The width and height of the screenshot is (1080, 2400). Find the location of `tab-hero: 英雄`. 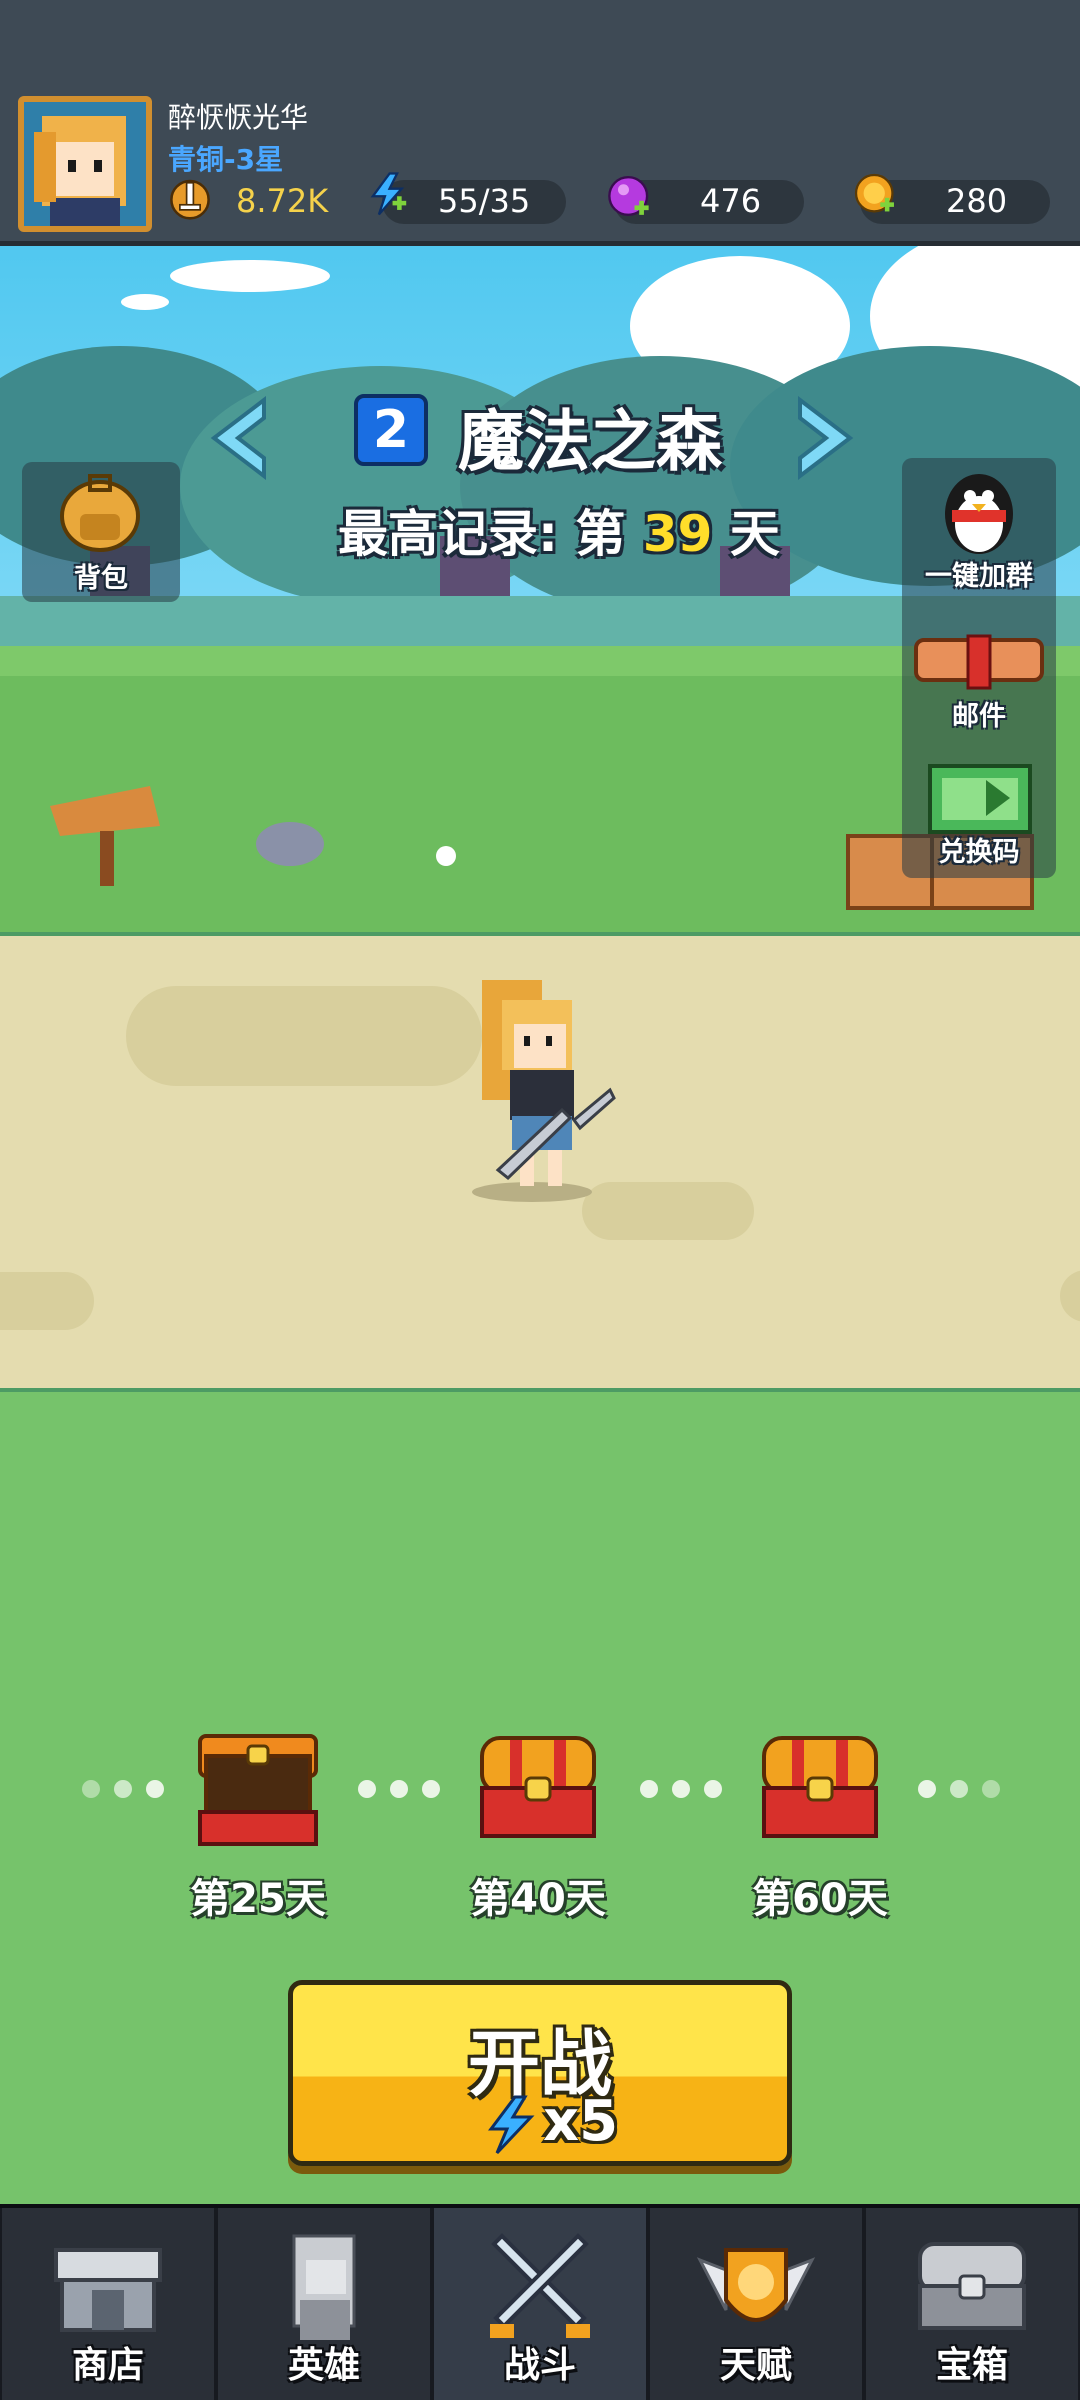

tab-hero: 英雄 is located at coordinates (324, 2304).